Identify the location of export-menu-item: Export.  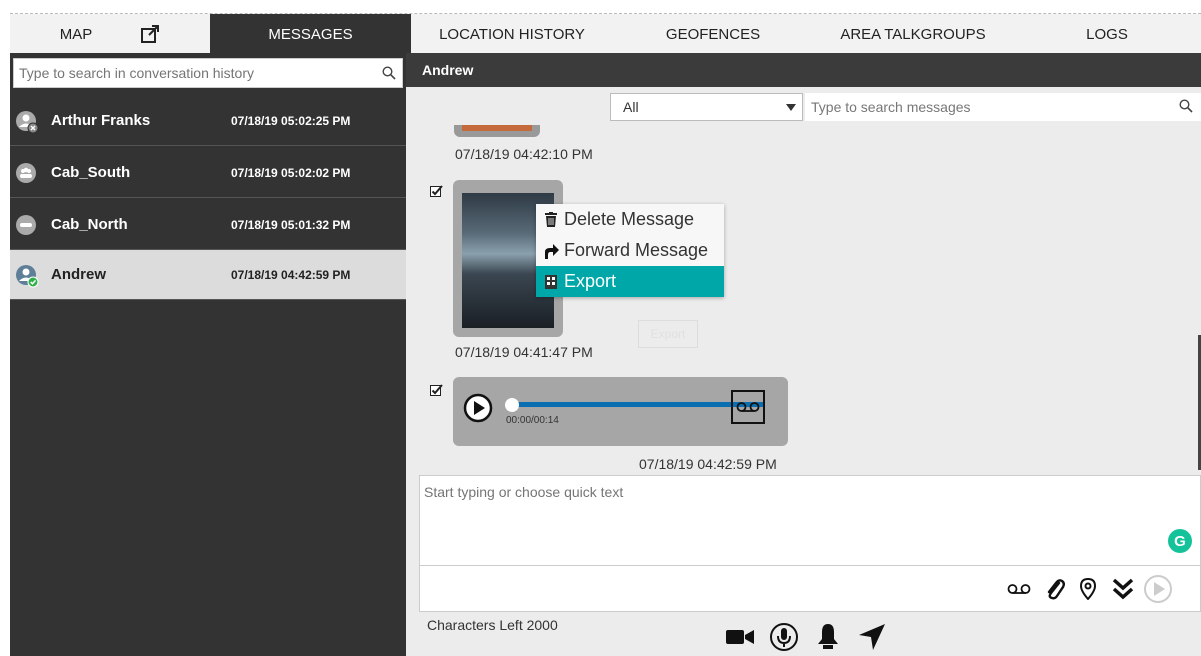
(630, 281).